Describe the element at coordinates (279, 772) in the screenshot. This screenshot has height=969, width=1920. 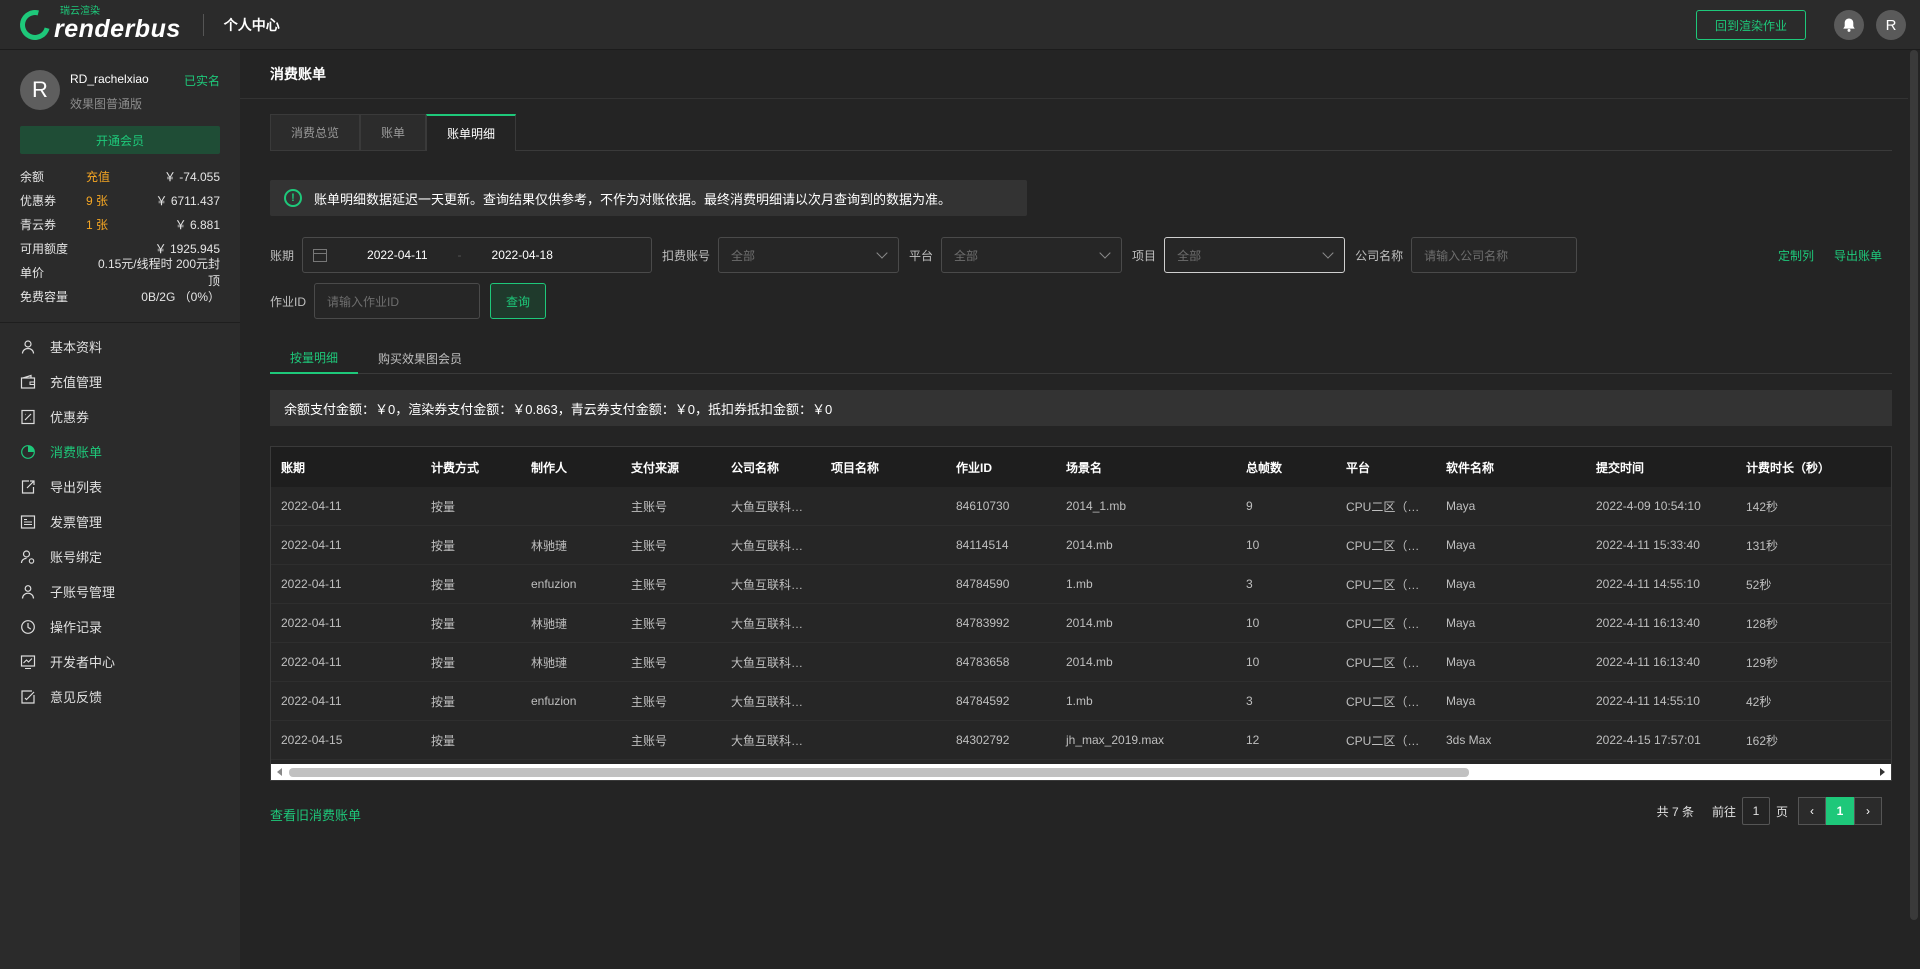
I see `scroll-left-arrow-icon` at that location.